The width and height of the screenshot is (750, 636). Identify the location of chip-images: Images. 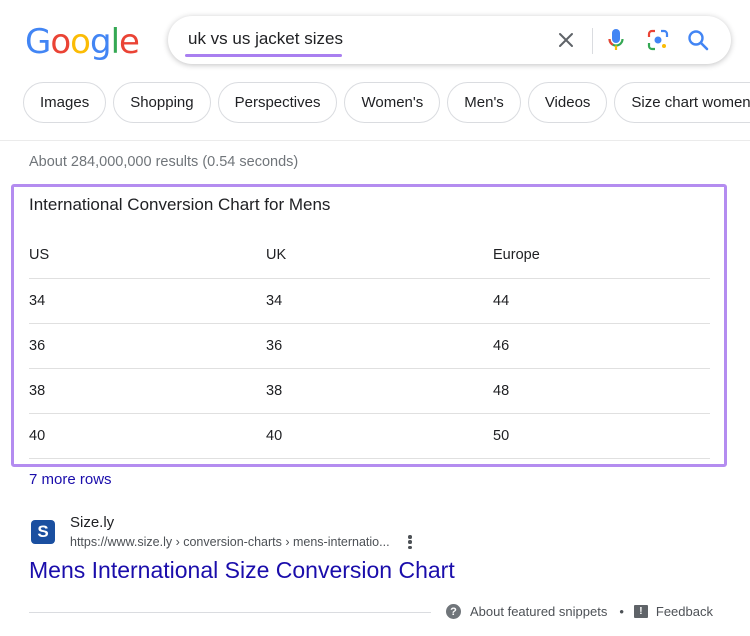
(65, 102).